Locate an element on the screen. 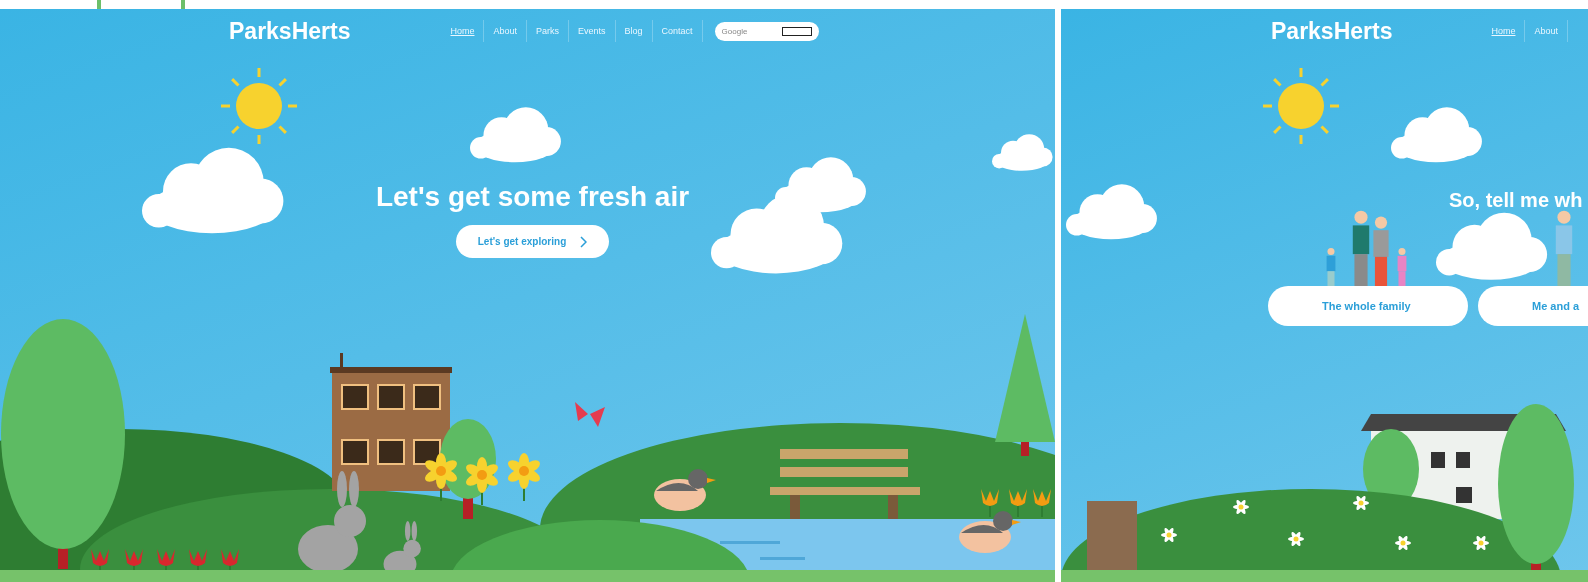 This screenshot has height=582, width=1588. choice-button: The whole family is located at coordinates (1368, 306).